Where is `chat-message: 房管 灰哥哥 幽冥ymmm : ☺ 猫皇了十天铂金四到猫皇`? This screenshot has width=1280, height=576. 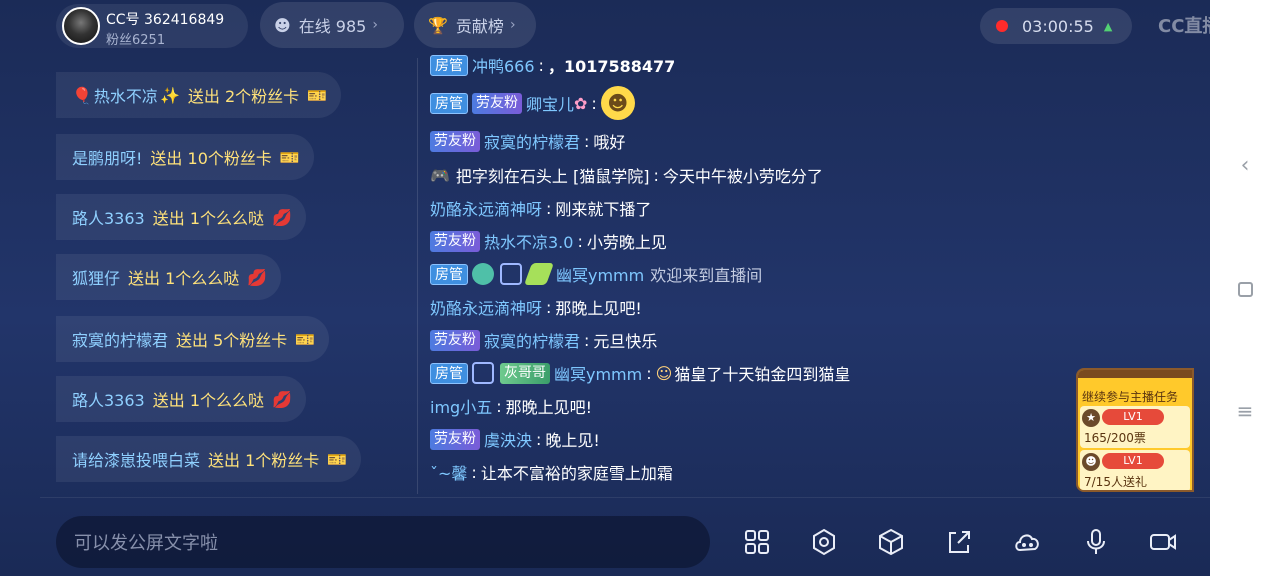
chat-message: 房管 灰哥哥 幽冥ymmm : ☺ 猫皇了十天铂金四到猫皇 is located at coordinates (640, 373).